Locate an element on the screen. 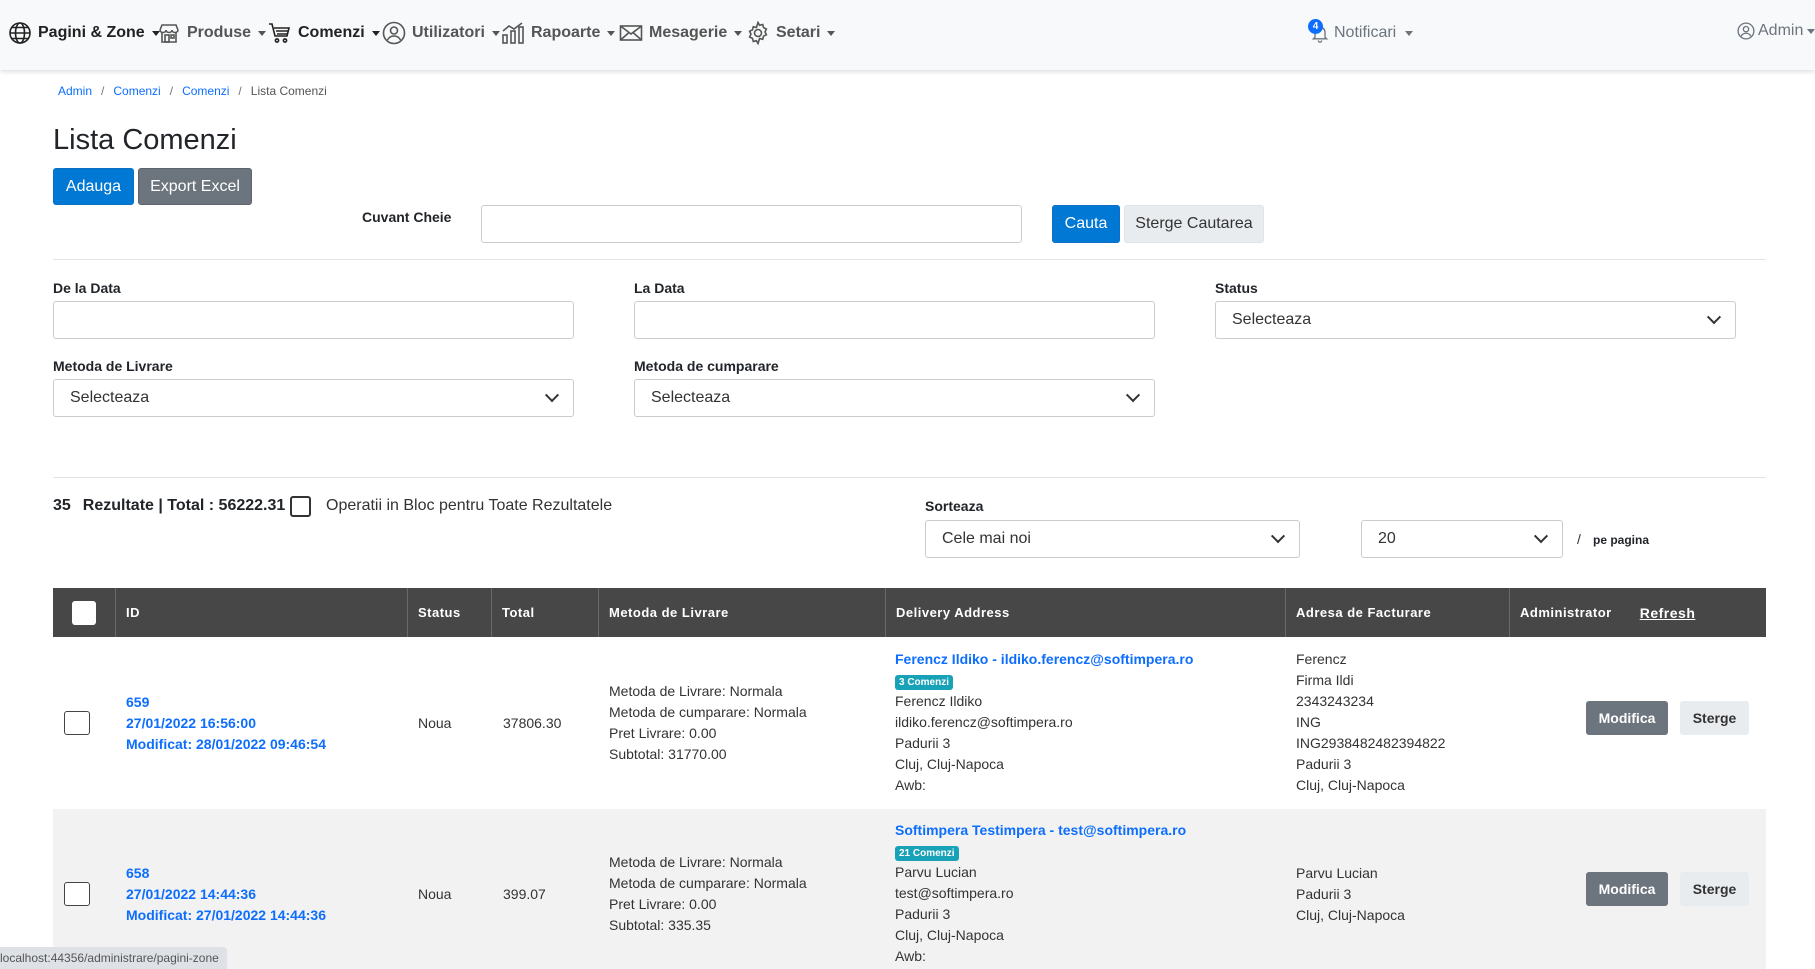 This screenshot has width=1815, height=969. nav-mesagerie: Mesagerie is located at coordinates (681, 33).